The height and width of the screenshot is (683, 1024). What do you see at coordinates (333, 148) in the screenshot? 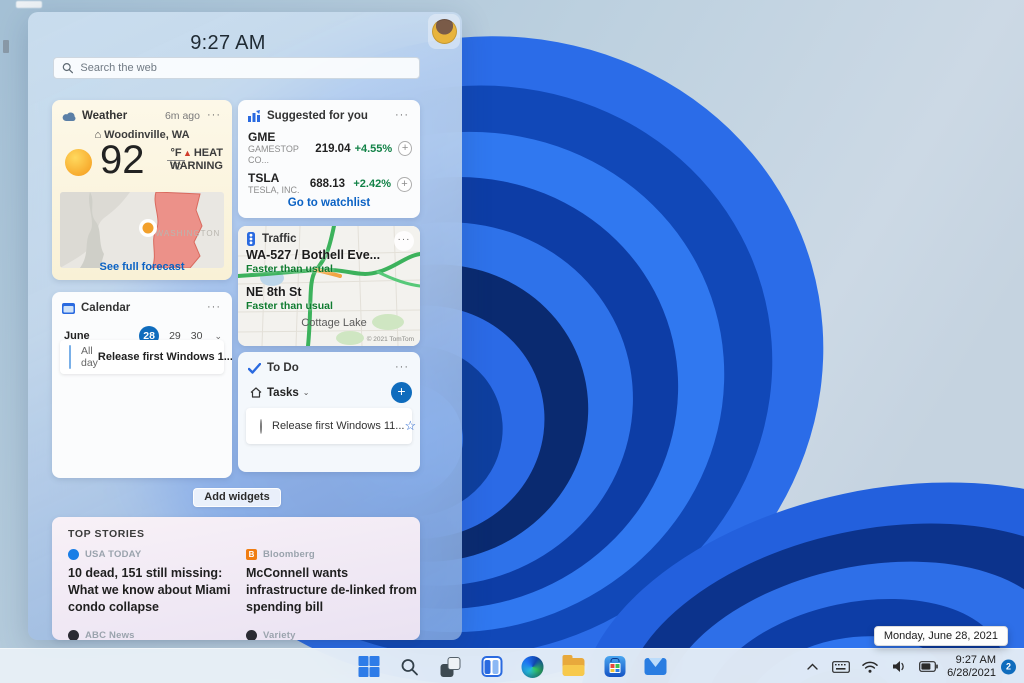
I see `stock-price: 219.04` at bounding box center [333, 148].